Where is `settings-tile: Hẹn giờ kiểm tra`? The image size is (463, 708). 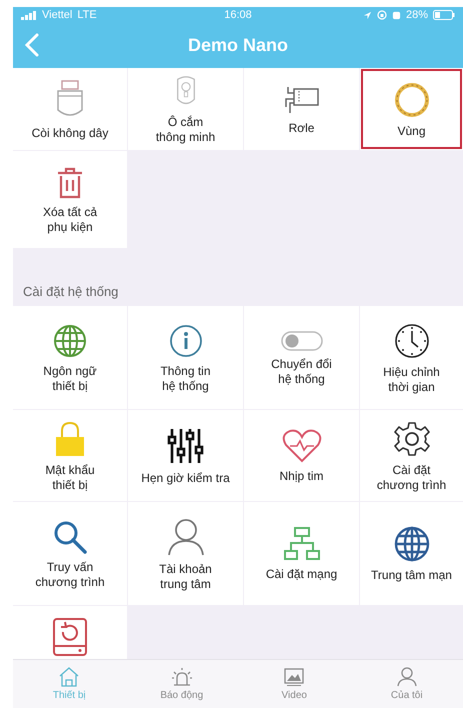 settings-tile: Hẹn giờ kiểm tra is located at coordinates (185, 455).